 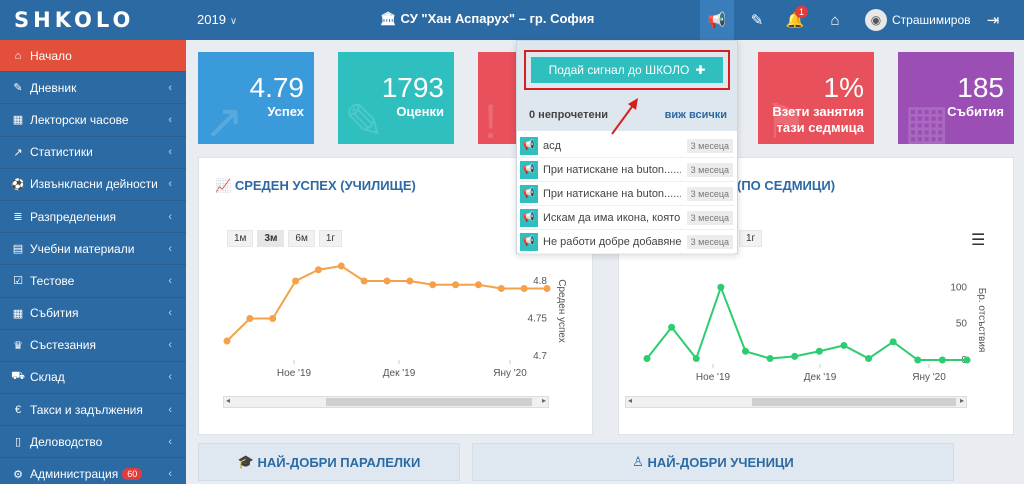 I want to click on cogs-icon: ⚙, so click(x=18, y=474).